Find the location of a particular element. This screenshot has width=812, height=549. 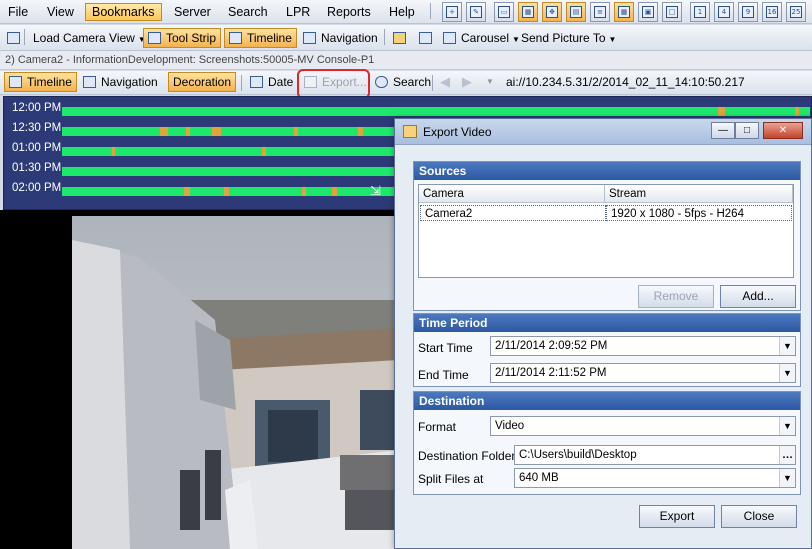

menu-file: File is located at coordinates (18, 12).